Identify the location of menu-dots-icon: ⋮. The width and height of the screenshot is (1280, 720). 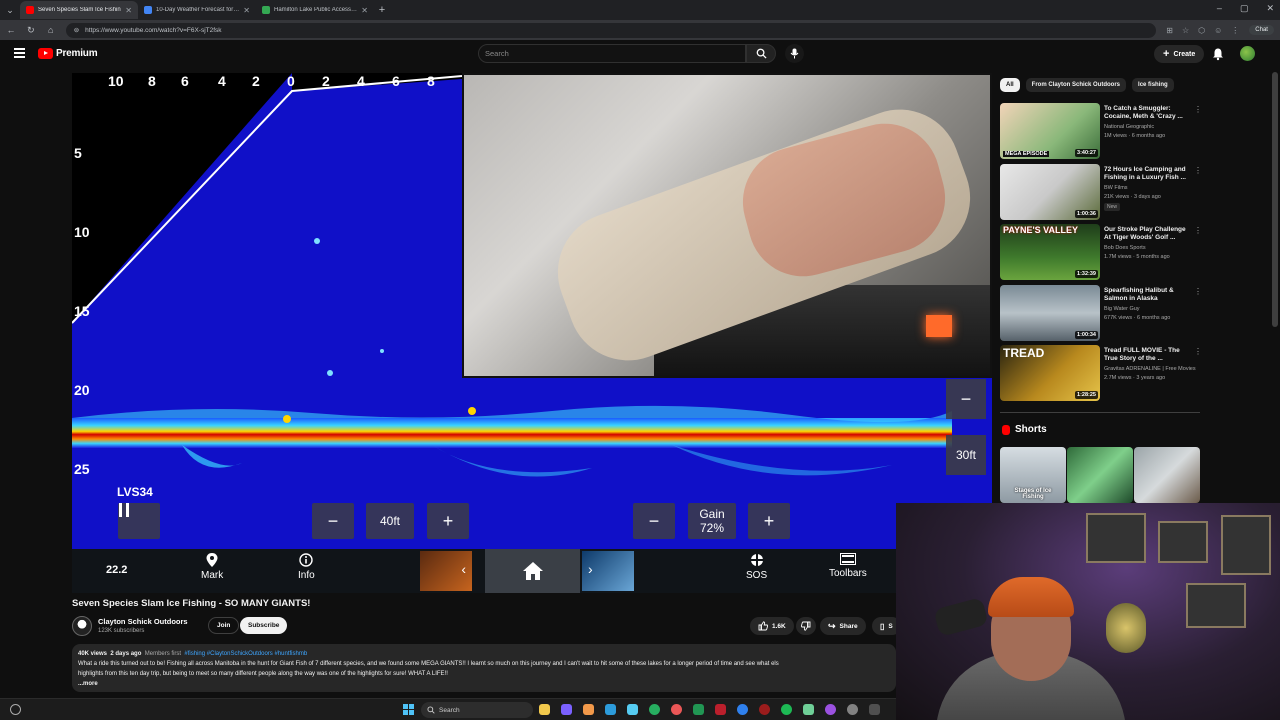
(1235, 30).